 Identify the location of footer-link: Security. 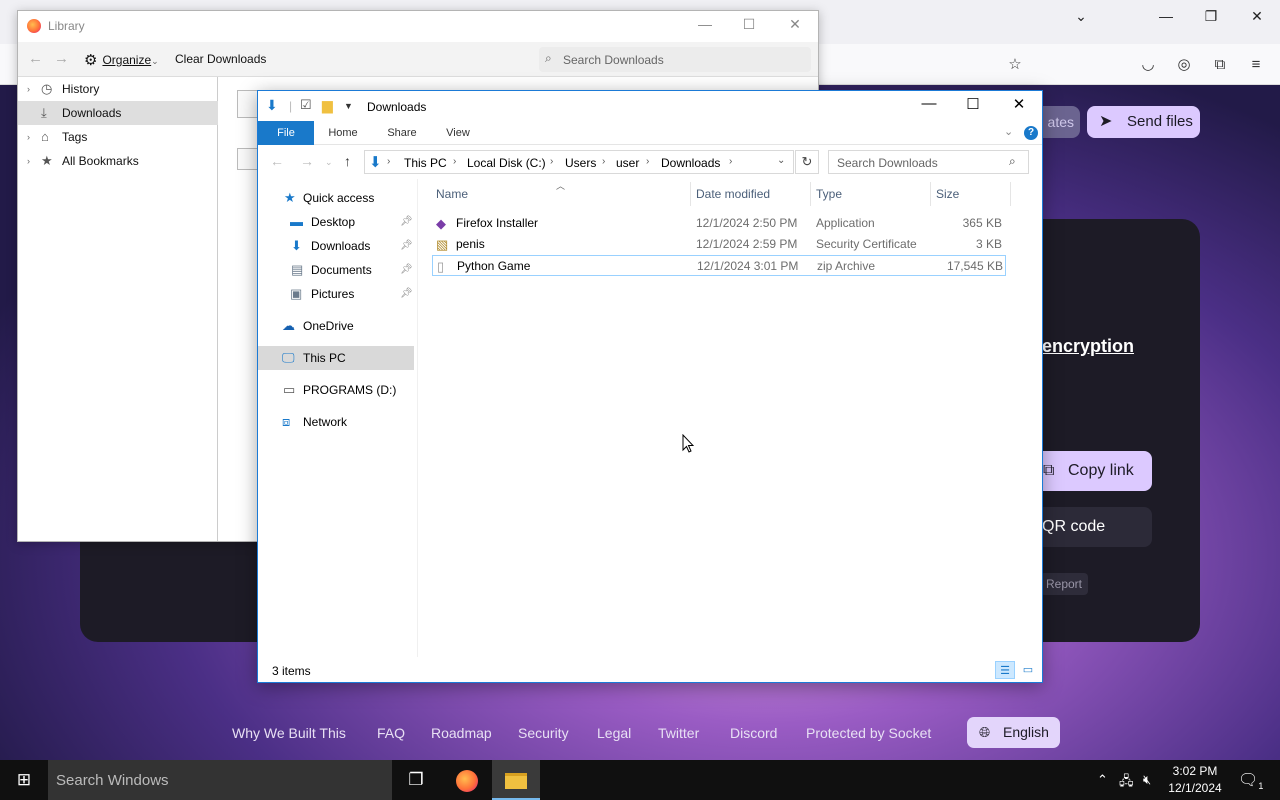
(543, 733).